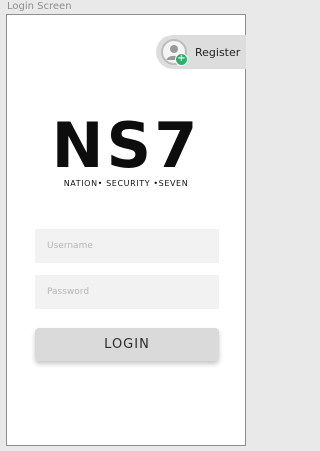 The image size is (320, 451). What do you see at coordinates (218, 52) in the screenshot?
I see `register-label: Register` at bounding box center [218, 52].